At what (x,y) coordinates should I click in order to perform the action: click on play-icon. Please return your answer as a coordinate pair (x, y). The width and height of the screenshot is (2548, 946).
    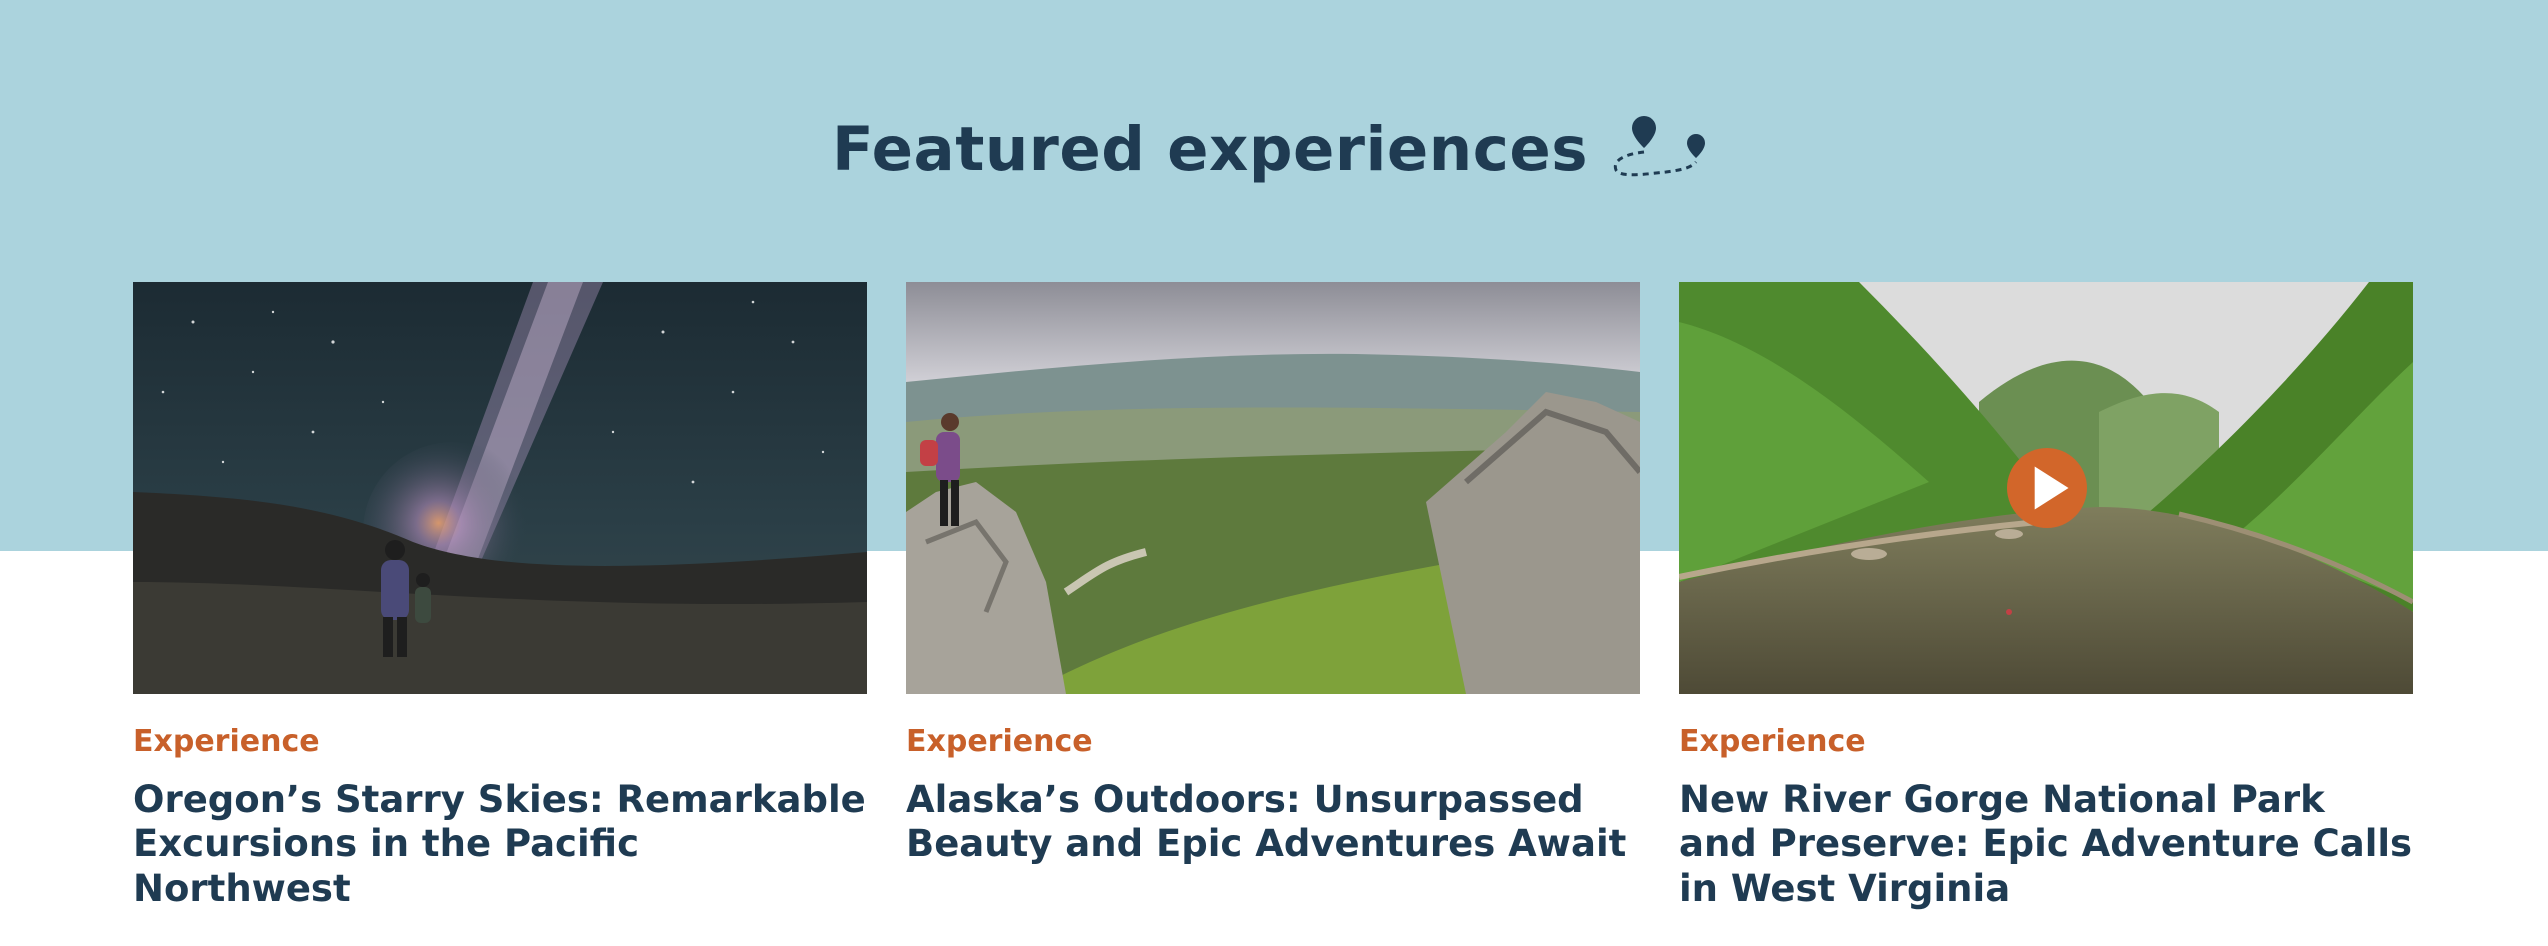
    Looking at the image, I should click on (2051, 488).